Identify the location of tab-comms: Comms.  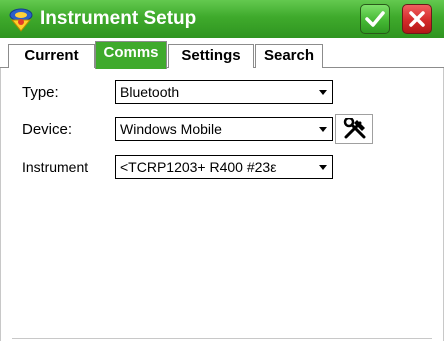
(131, 55).